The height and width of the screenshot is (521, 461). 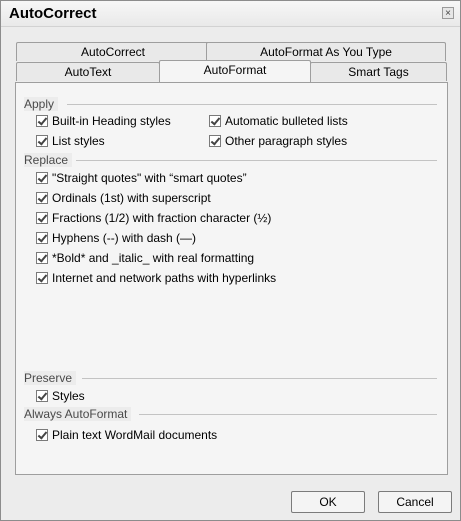 I want to click on replace-section-label: Replace, so click(x=48, y=160).